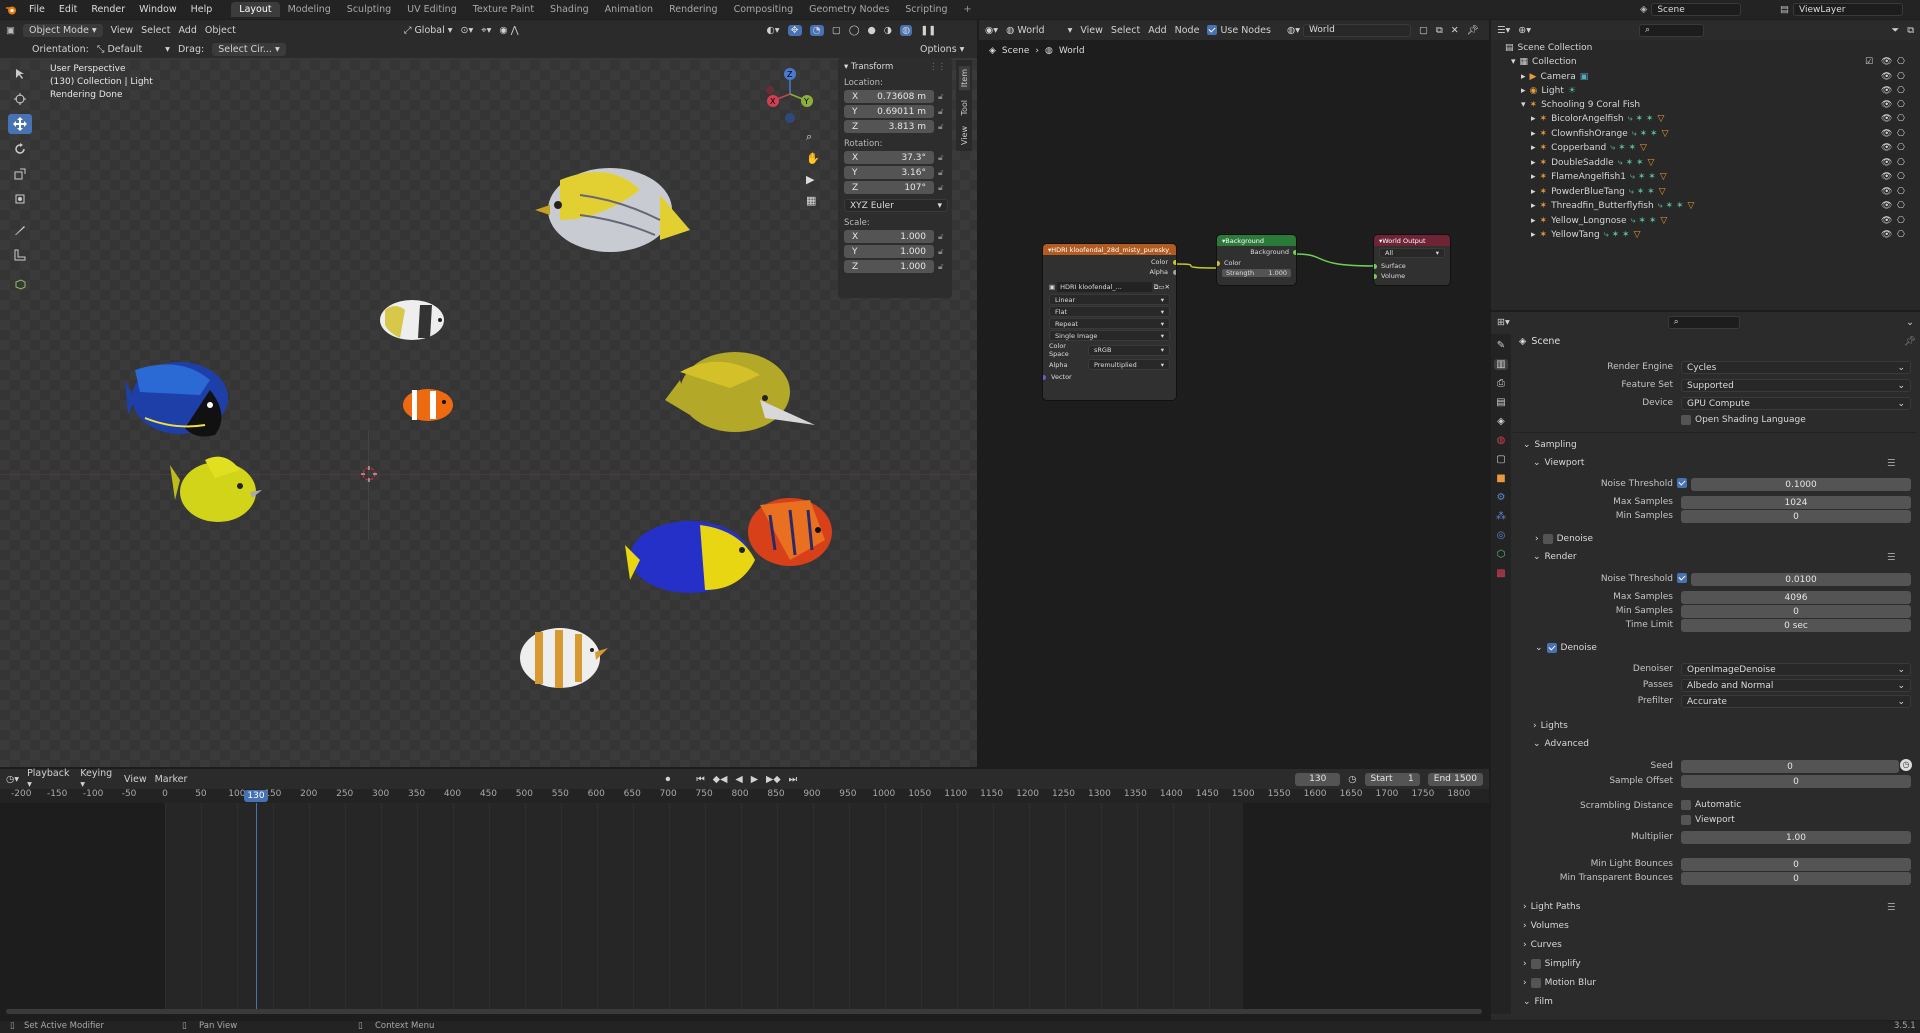  What do you see at coordinates (1174, 262) in the screenshot?
I see `color-socket-icon` at bounding box center [1174, 262].